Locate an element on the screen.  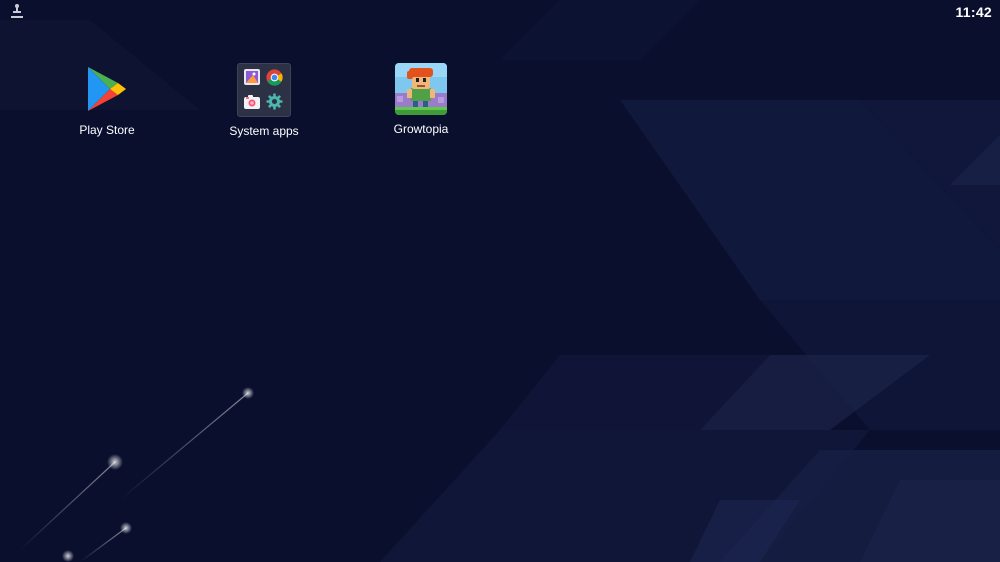
chrome-icon is located at coordinates (274, 77).